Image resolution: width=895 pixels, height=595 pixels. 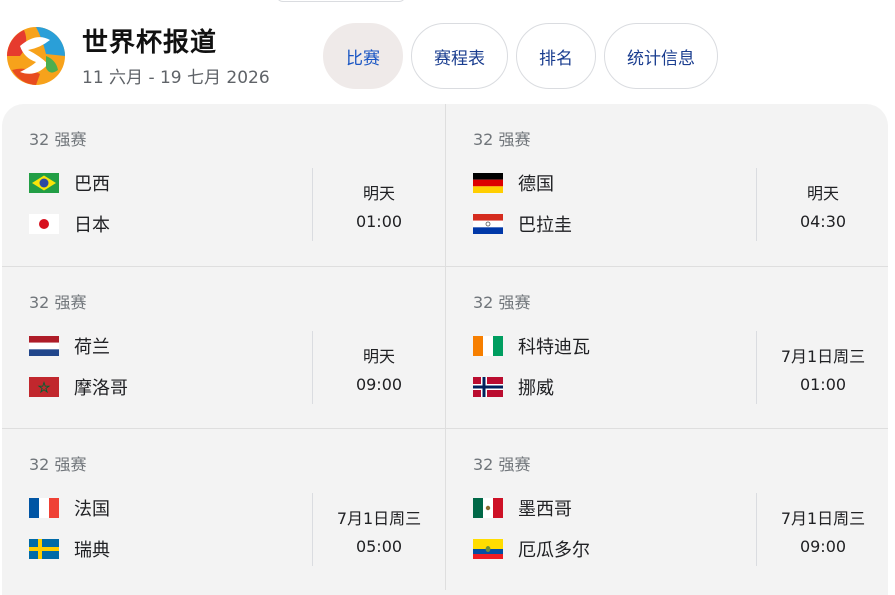 I want to click on paraguay-flag-icon, so click(x=488, y=224).